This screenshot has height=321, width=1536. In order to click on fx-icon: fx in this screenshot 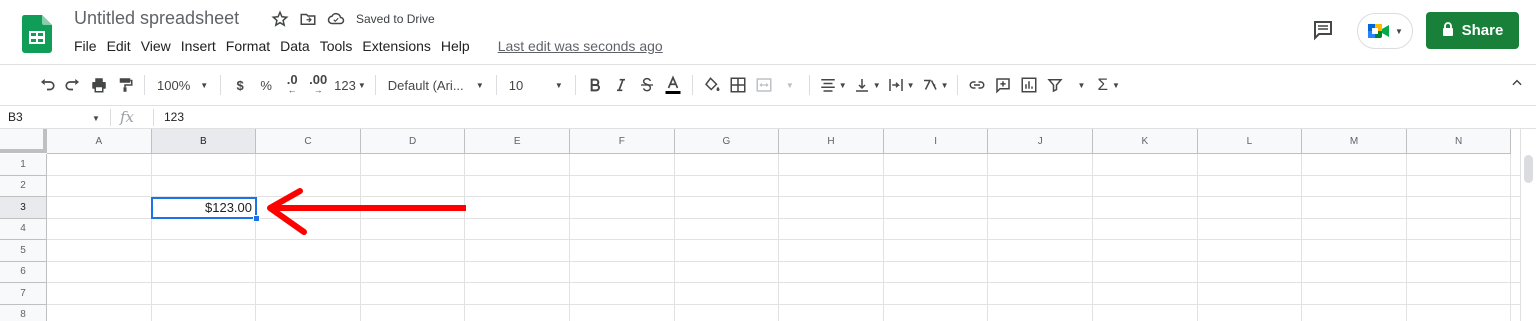, I will do `click(127, 117)`.